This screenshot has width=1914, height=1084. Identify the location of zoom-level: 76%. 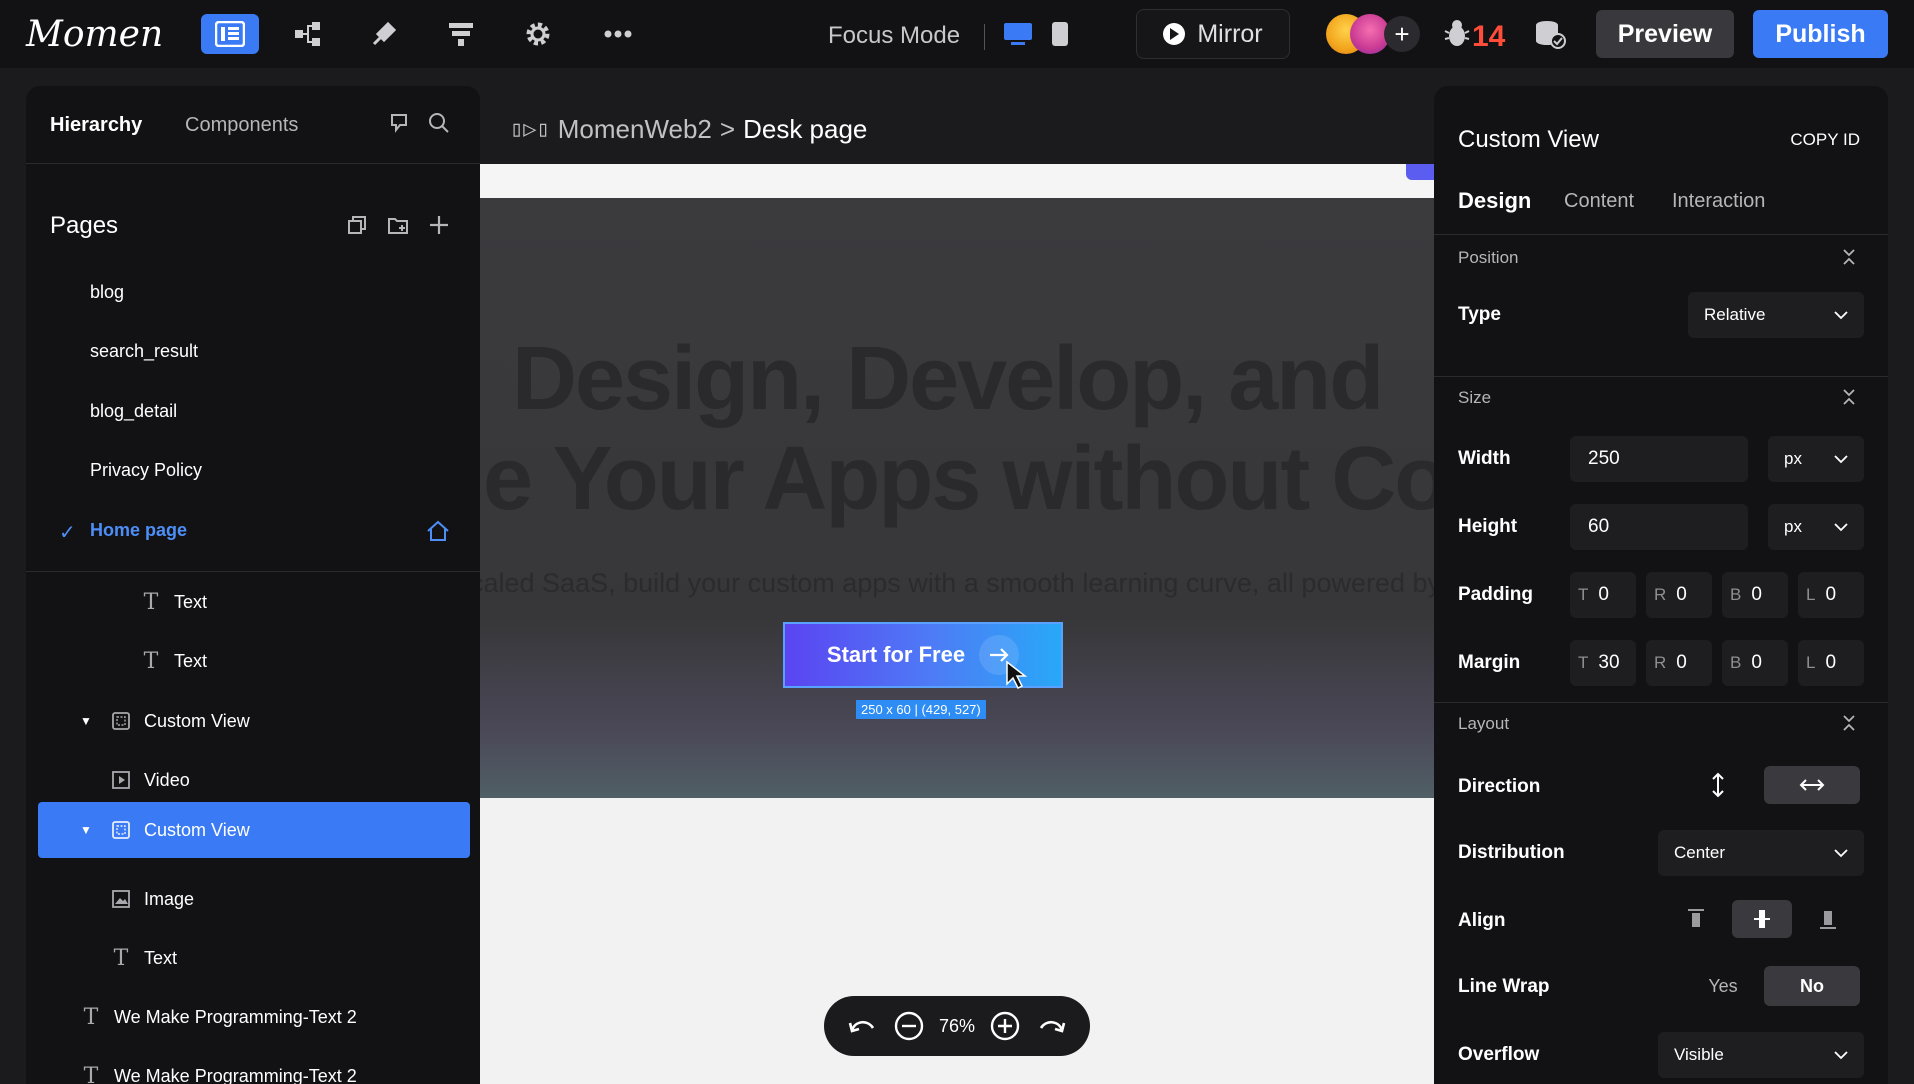
(956, 1025).